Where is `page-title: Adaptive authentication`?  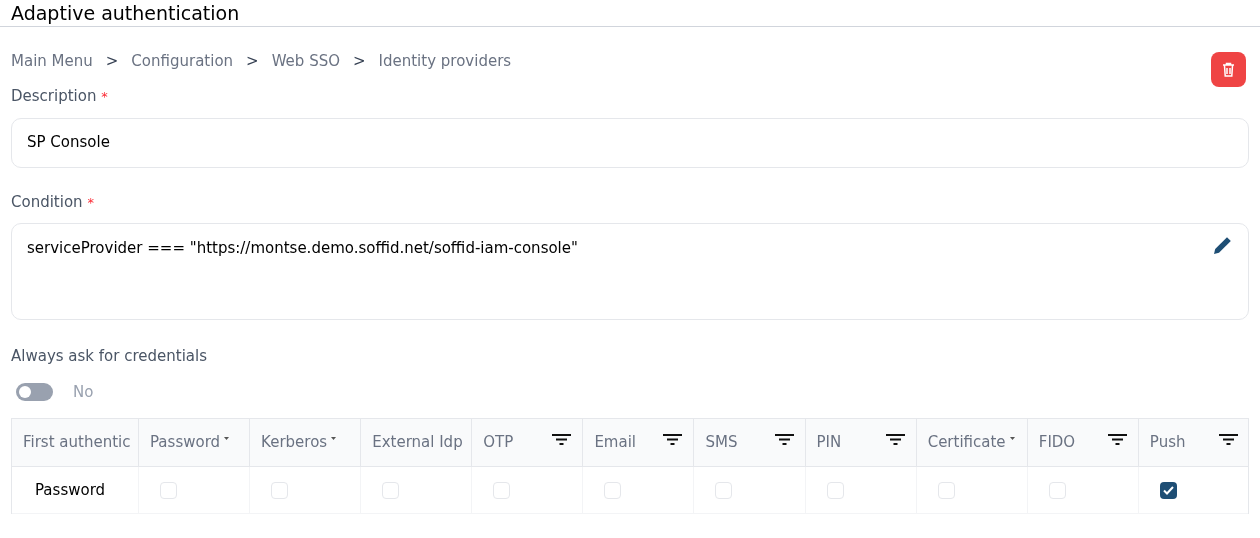 page-title: Adaptive authentication is located at coordinates (125, 13).